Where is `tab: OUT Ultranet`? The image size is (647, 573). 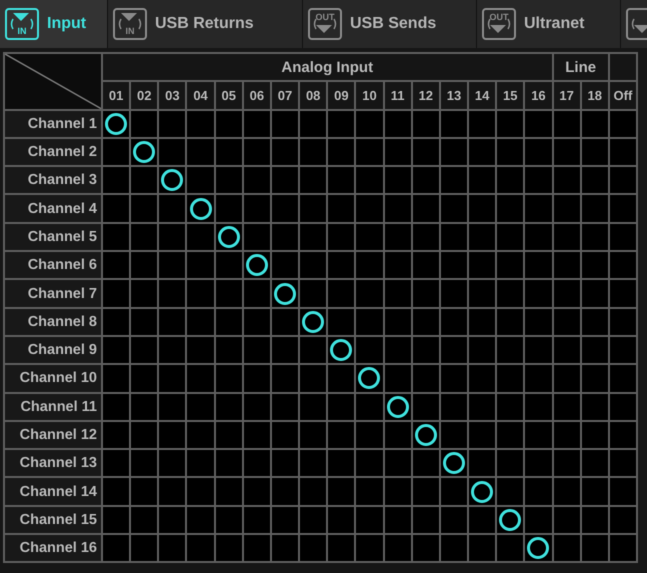 tab: OUT Ultranet is located at coordinates (548, 24).